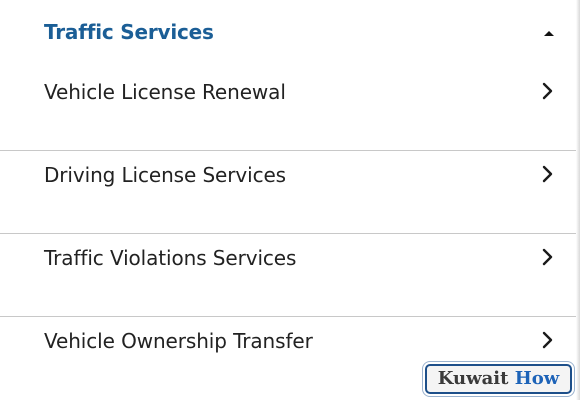 The image size is (580, 400). I want to click on menu-item-label: Driving License Services, so click(165, 175).